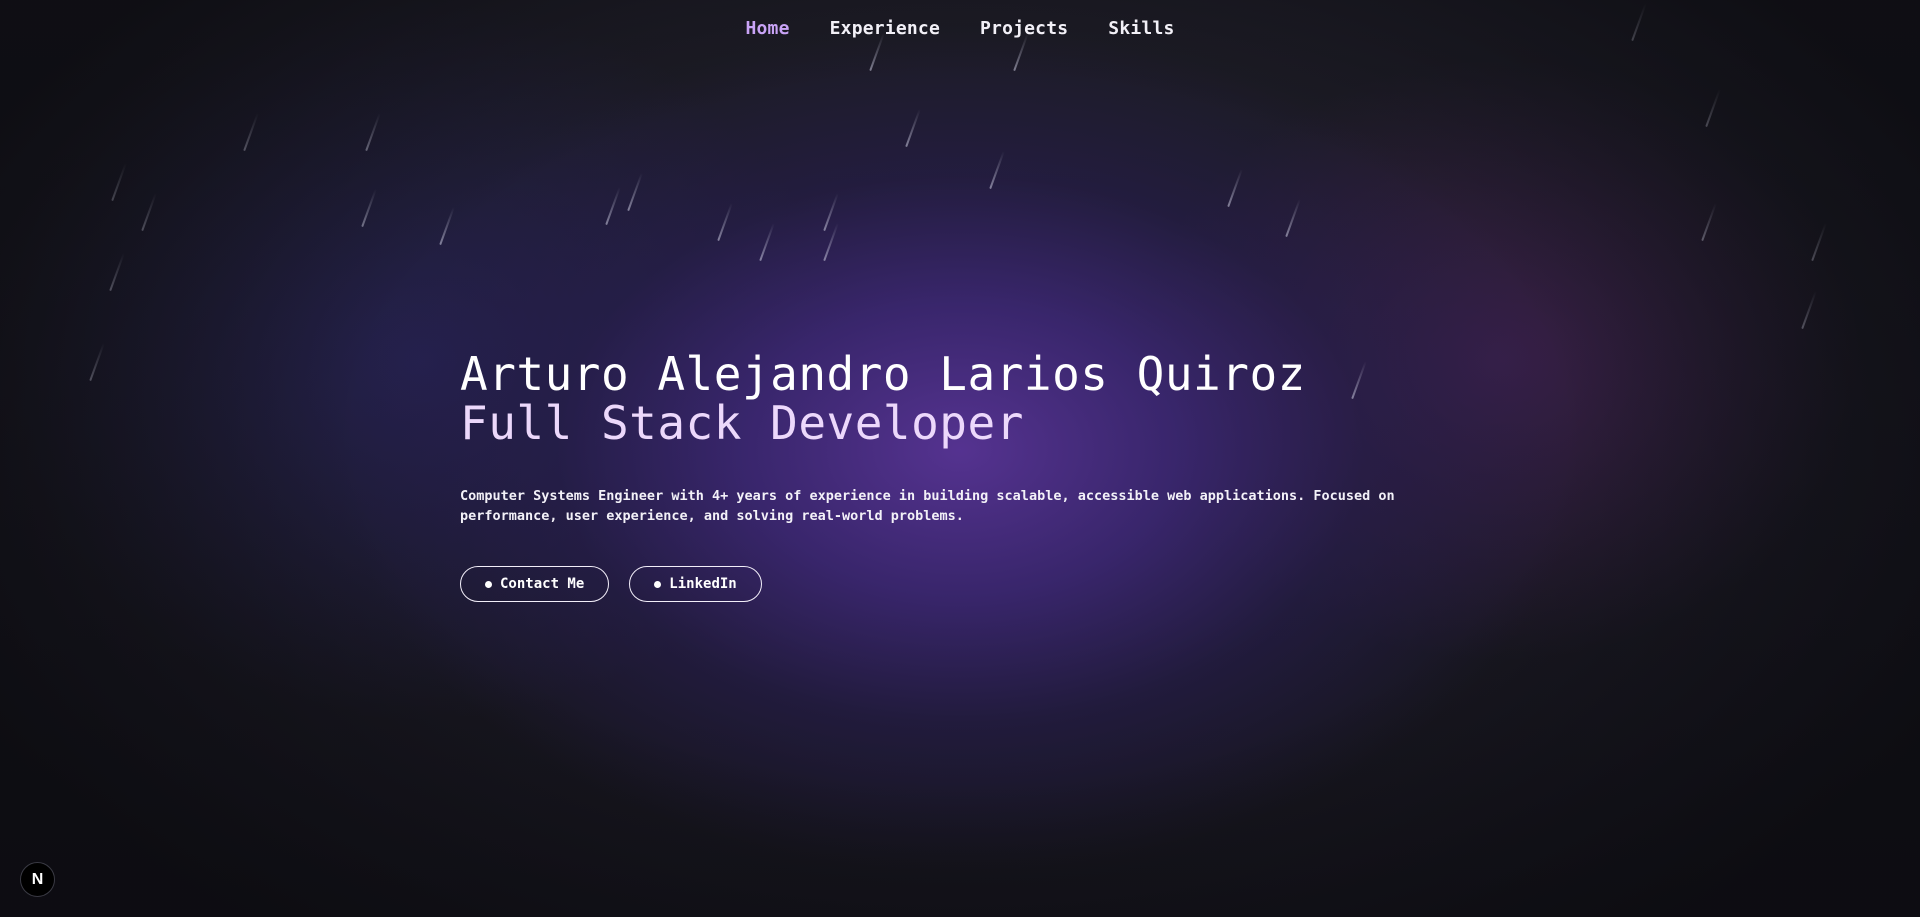 The width and height of the screenshot is (1920, 917). I want to click on nav-experience-link: Experience, so click(885, 28).